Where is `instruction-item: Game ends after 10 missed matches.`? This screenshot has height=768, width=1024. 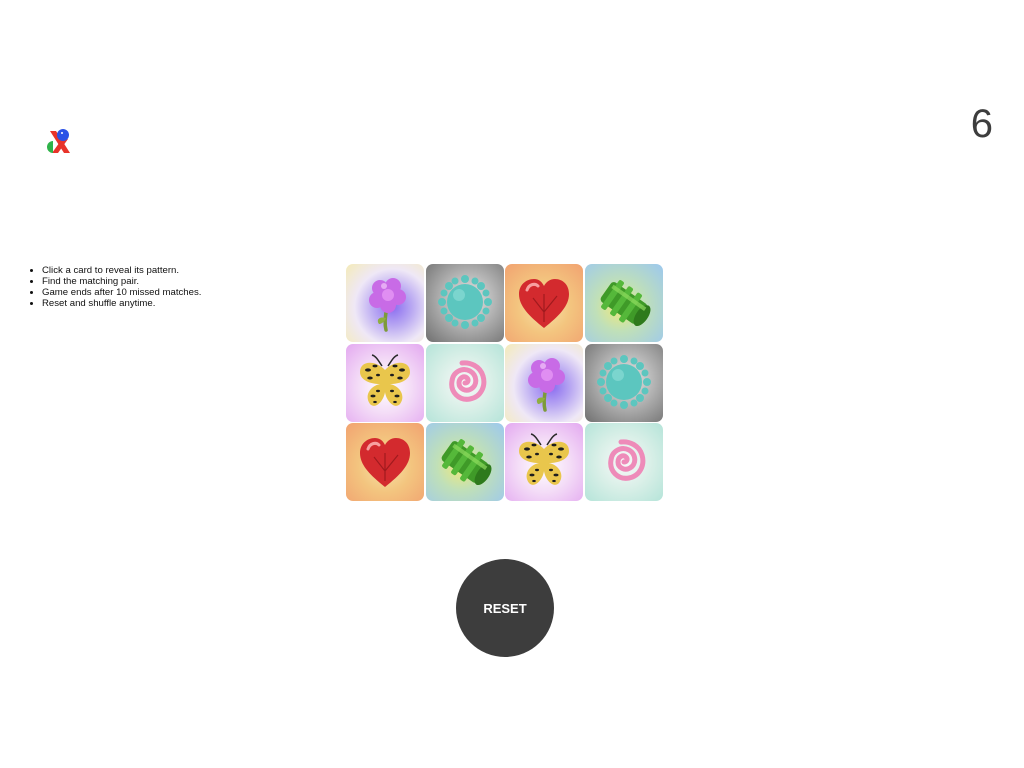
instruction-item: Game ends after 10 missed matches. is located at coordinates (121, 292).